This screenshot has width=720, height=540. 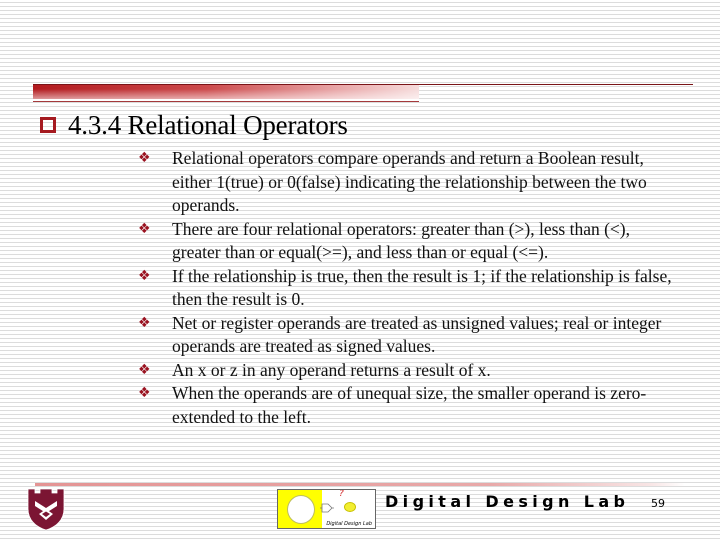 What do you see at coordinates (226, 91) in the screenshot?
I see `title-decoration-bar` at bounding box center [226, 91].